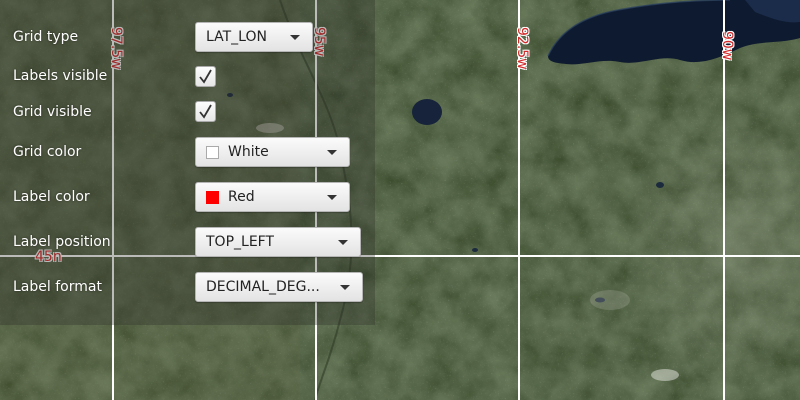 This screenshot has height=400, width=800. What do you see at coordinates (241, 197) in the screenshot?
I see `label-color-value: Red` at bounding box center [241, 197].